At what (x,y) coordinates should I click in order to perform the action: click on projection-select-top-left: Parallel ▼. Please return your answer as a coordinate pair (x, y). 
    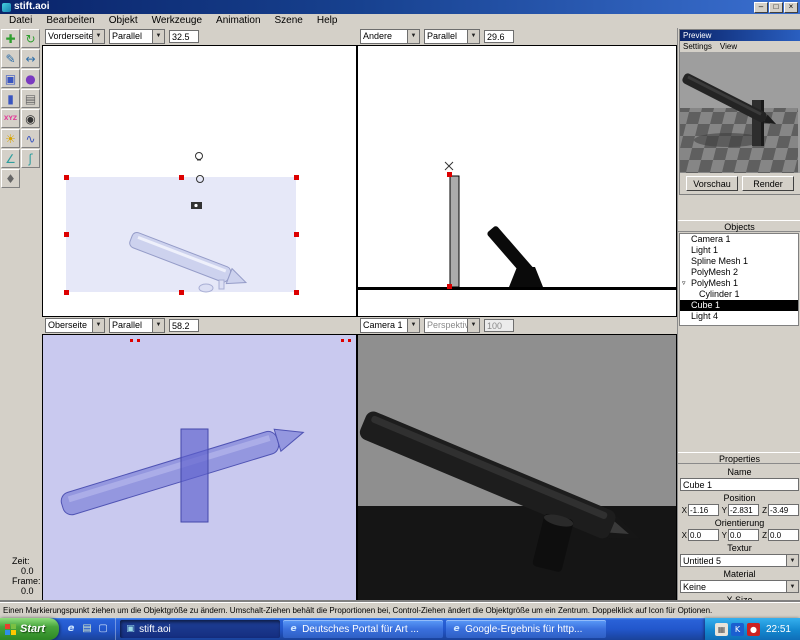
    Looking at the image, I should click on (137, 36).